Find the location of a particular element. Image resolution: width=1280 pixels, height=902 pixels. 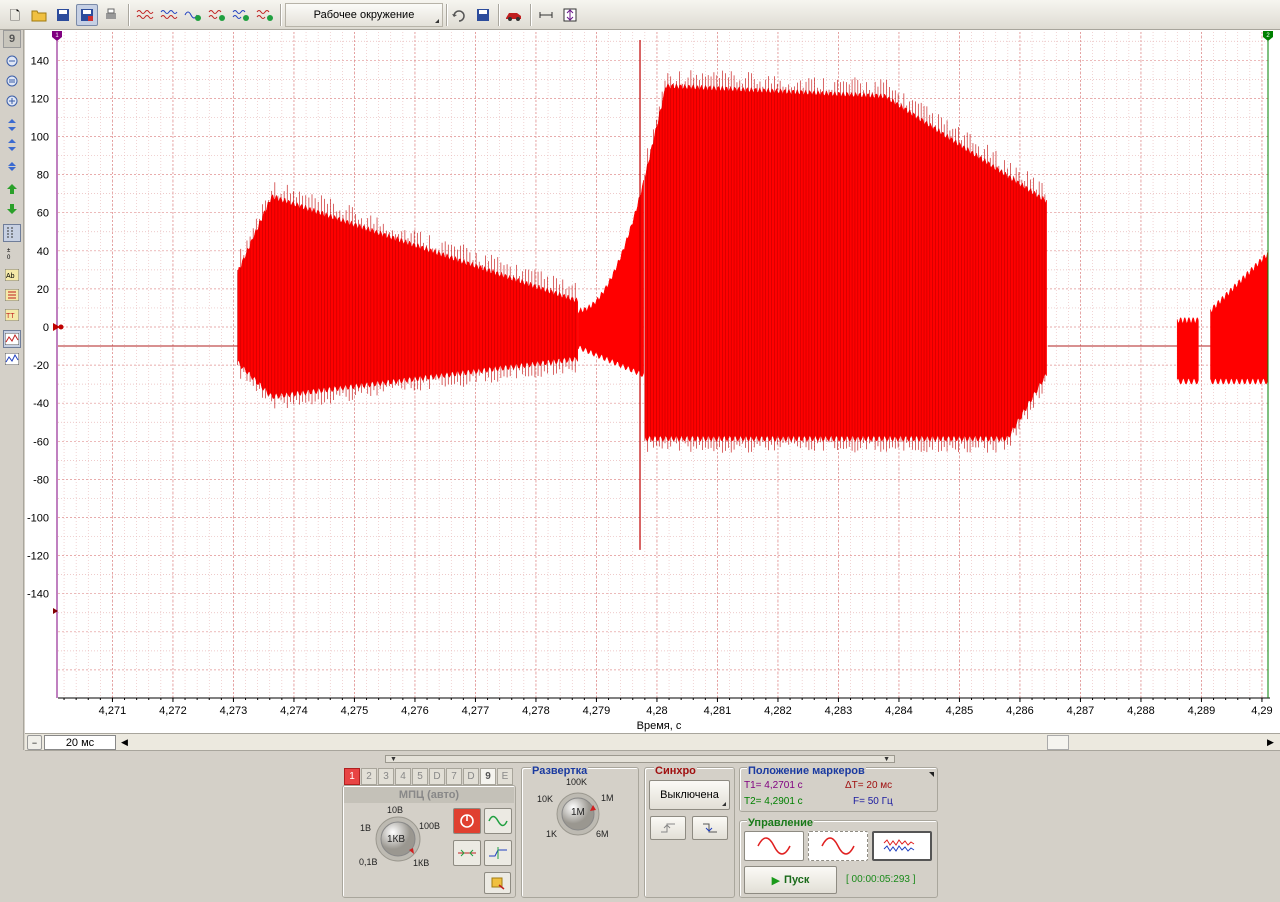

start-button: ▶ Пуск is located at coordinates (790, 880).